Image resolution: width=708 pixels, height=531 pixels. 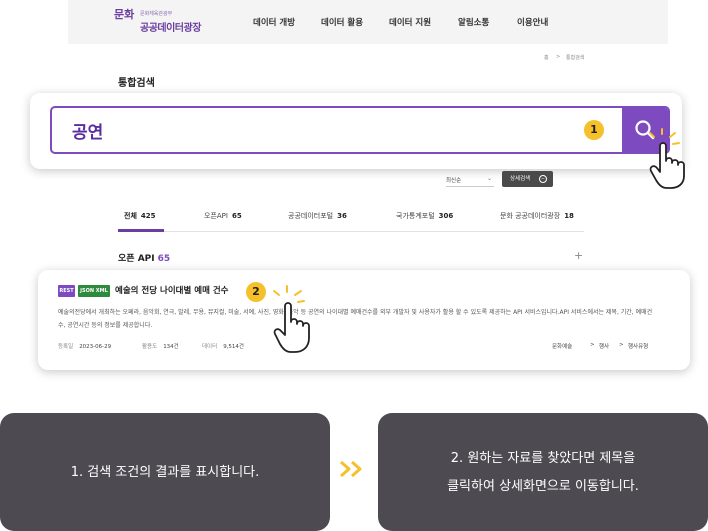 I want to click on tab-culture-data-label: 문화 공공데이터광장, so click(x=530, y=216).